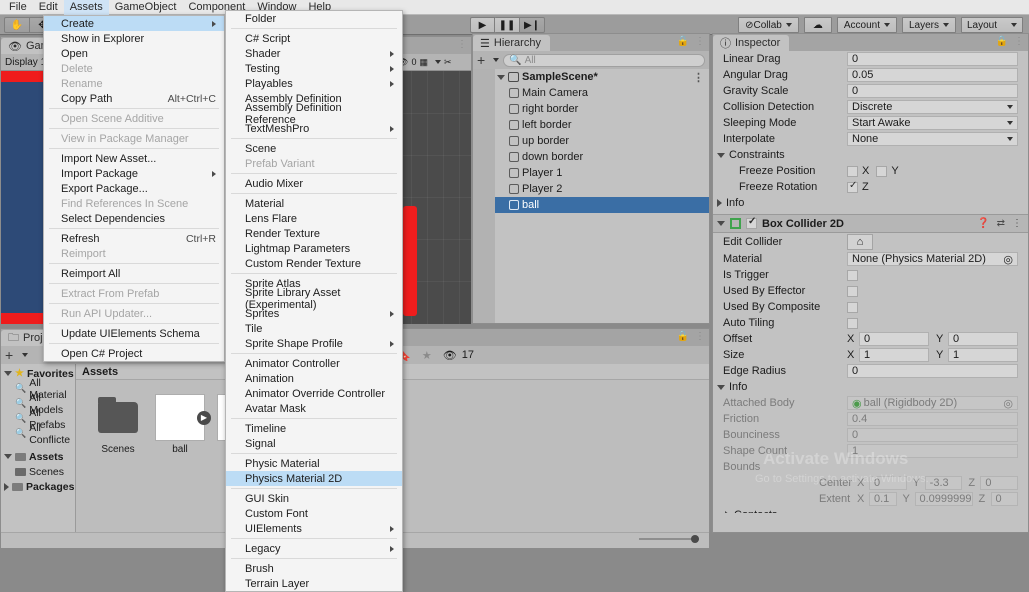 This screenshot has width=1029, height=592. What do you see at coordinates (146, 7) in the screenshot?
I see `menu-gameobject: GameObject` at bounding box center [146, 7].